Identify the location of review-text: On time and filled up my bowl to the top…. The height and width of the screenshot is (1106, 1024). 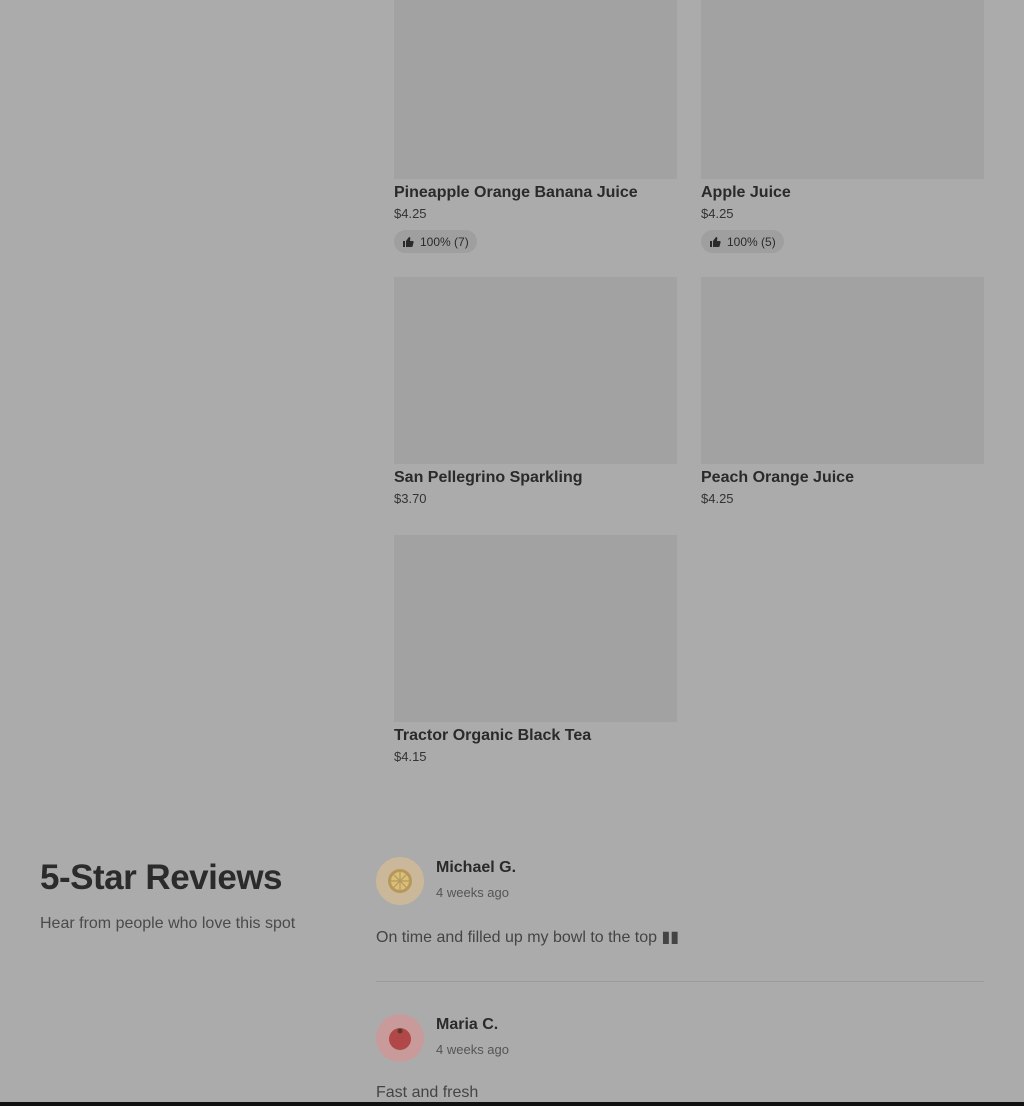
(528, 937).